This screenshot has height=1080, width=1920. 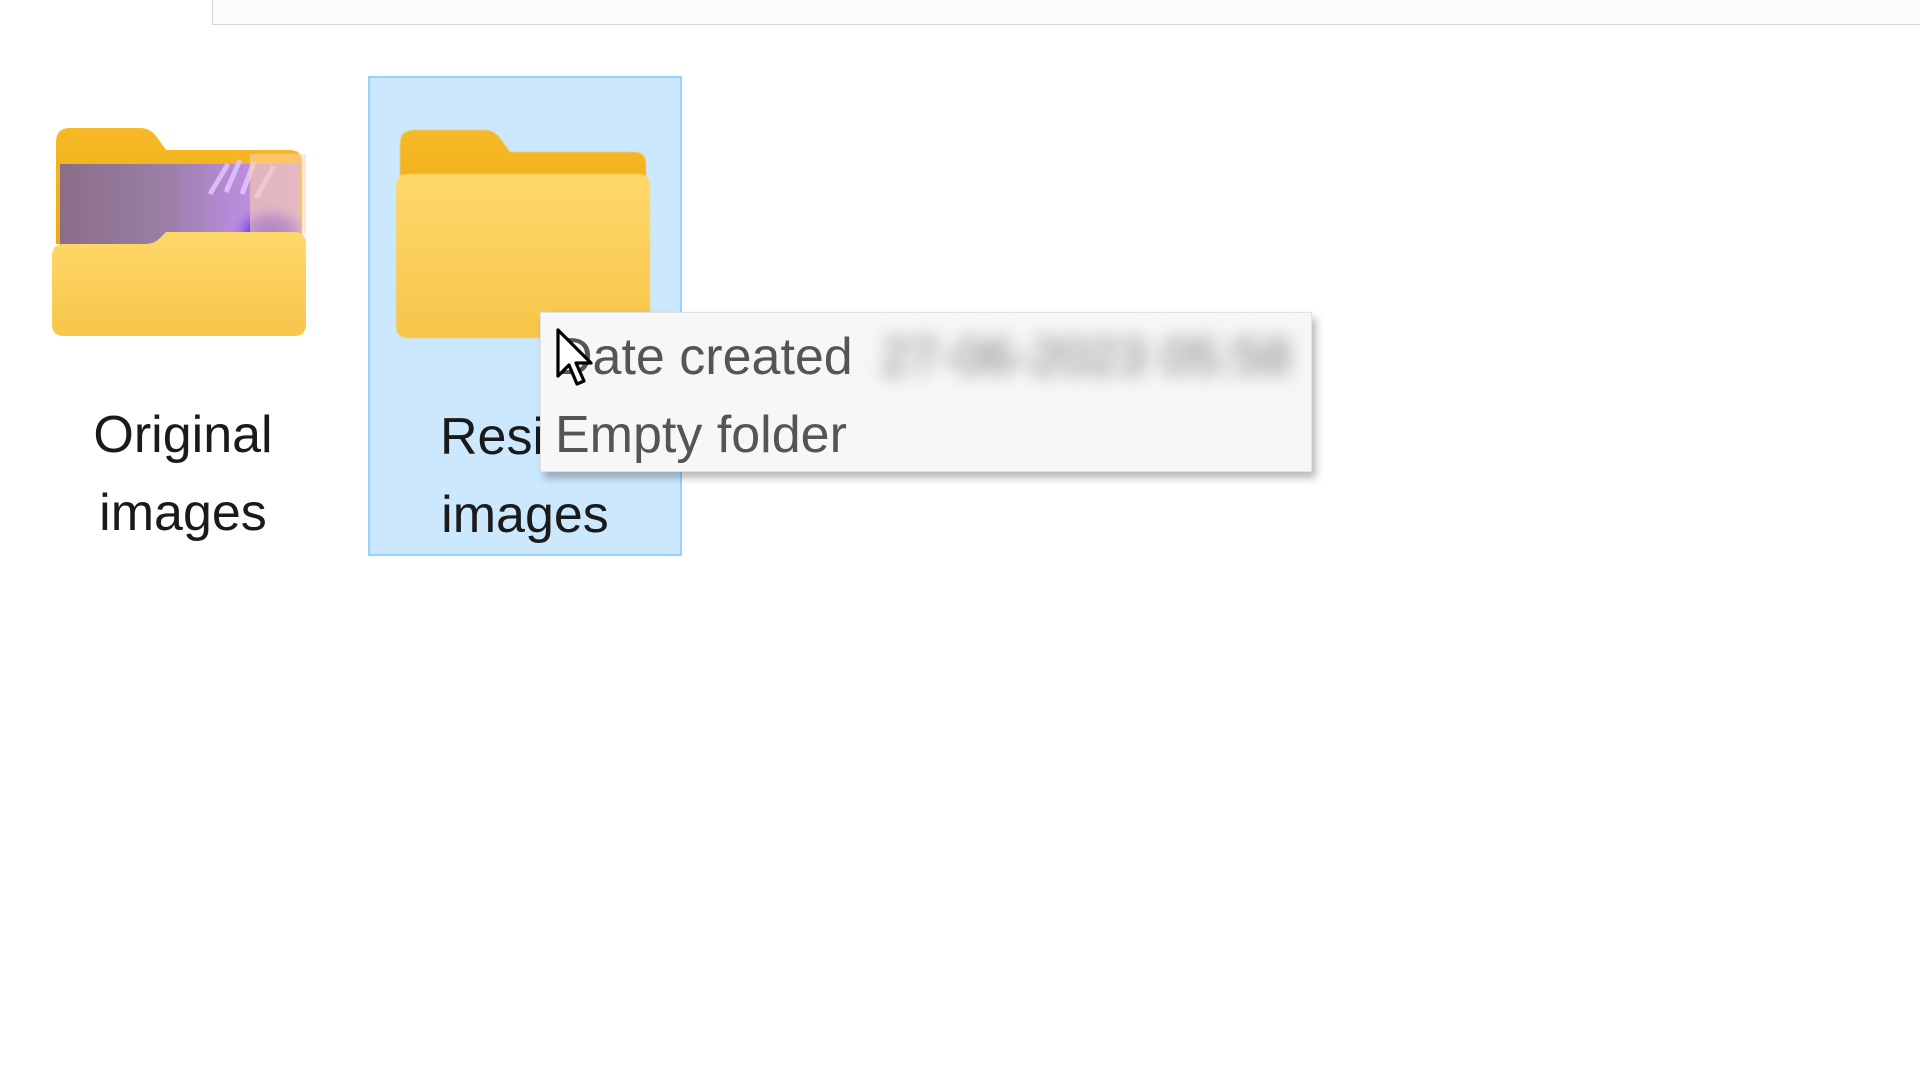 I want to click on tooltip-status: Empty folder, so click(x=701, y=435).